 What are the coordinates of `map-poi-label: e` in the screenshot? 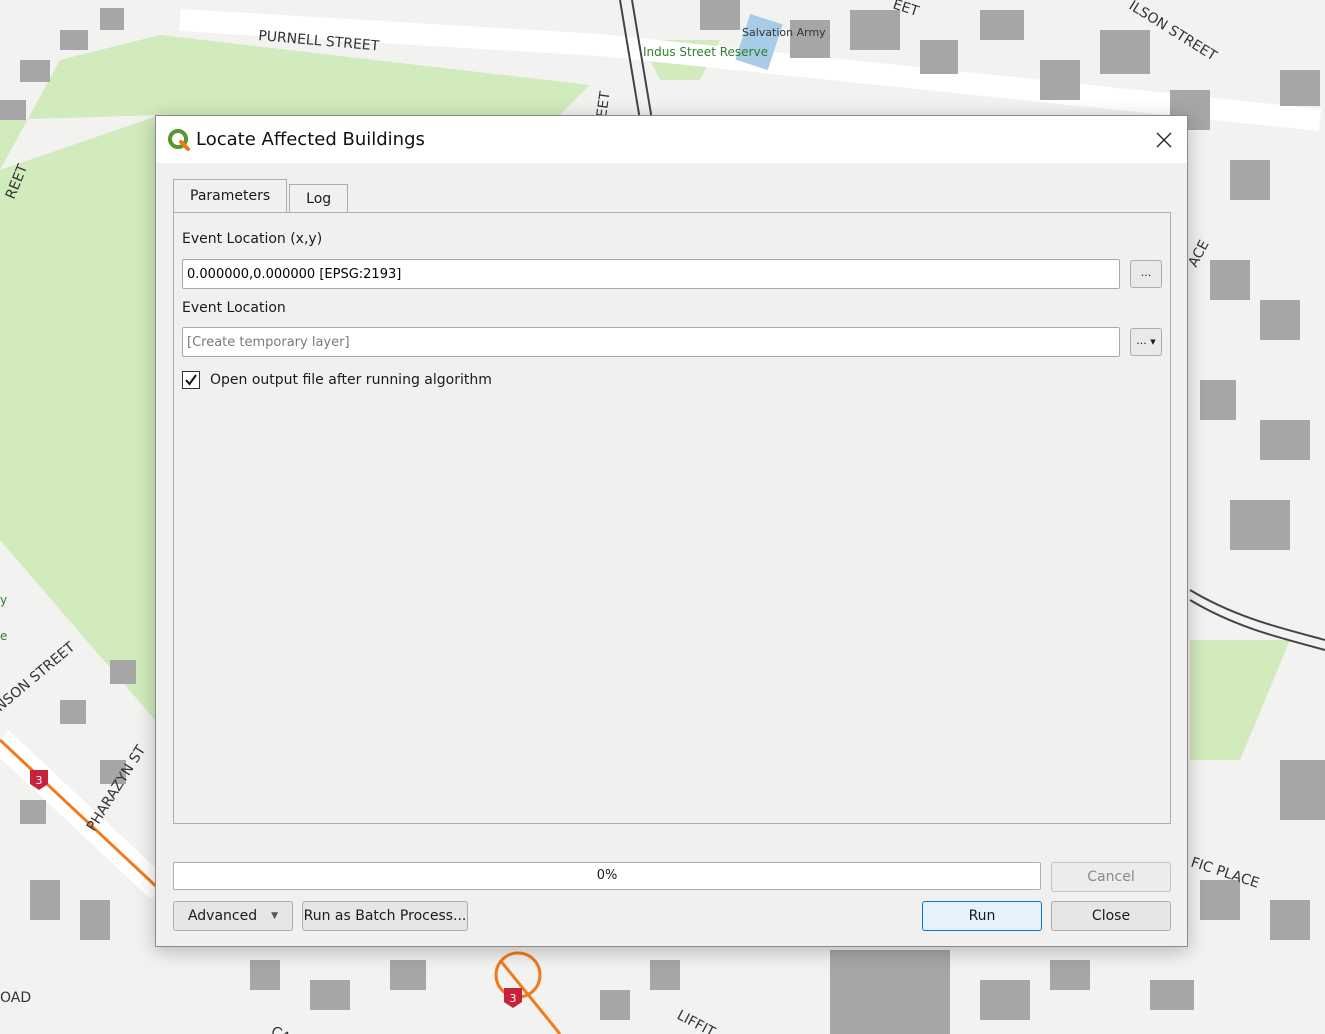 It's located at (3, 636).